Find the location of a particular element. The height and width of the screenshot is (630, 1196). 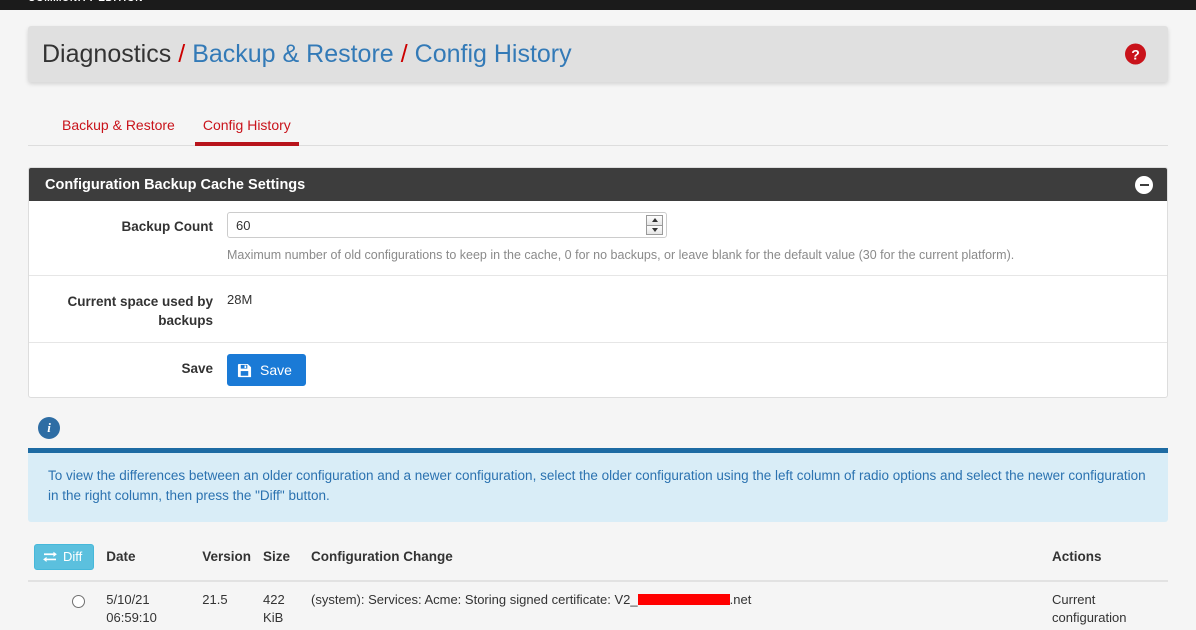

breadcrumb-link-config-history: Config History is located at coordinates (493, 54).